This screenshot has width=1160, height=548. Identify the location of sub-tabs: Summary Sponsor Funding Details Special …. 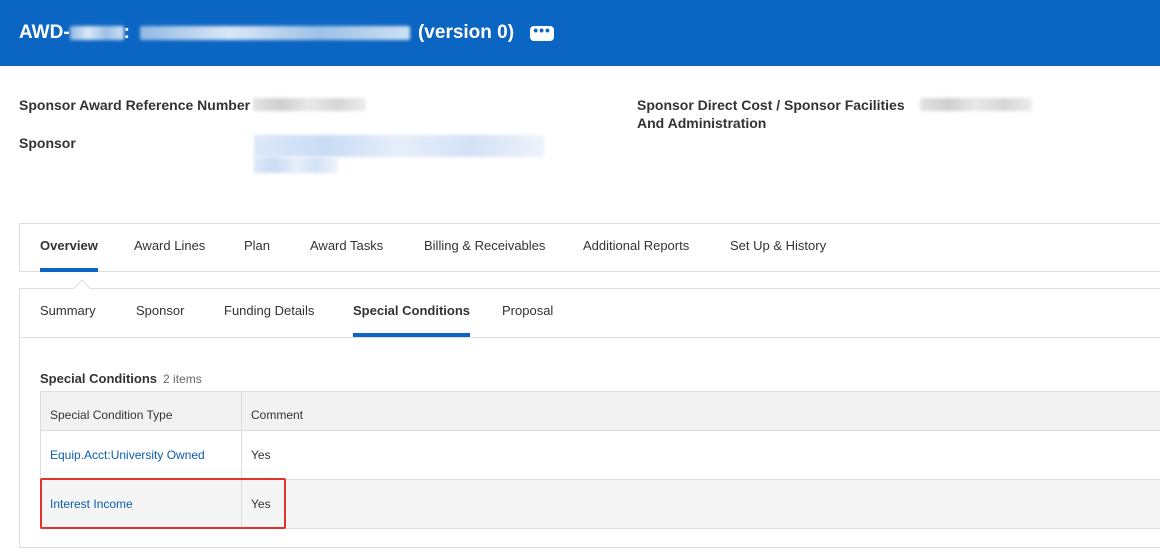
(590, 313).